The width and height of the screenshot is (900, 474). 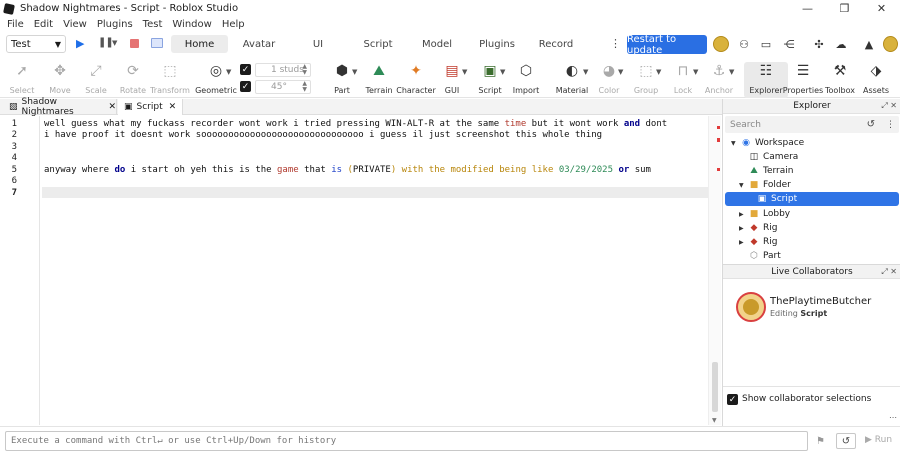 I want to click on notifications-icon: ▲, so click(x=869, y=44).